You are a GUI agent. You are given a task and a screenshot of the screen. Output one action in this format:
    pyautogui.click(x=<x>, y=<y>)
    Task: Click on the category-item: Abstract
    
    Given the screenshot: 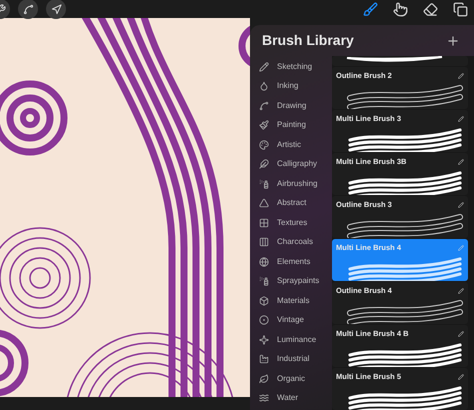 What is the action you would take?
    pyautogui.click(x=291, y=203)
    